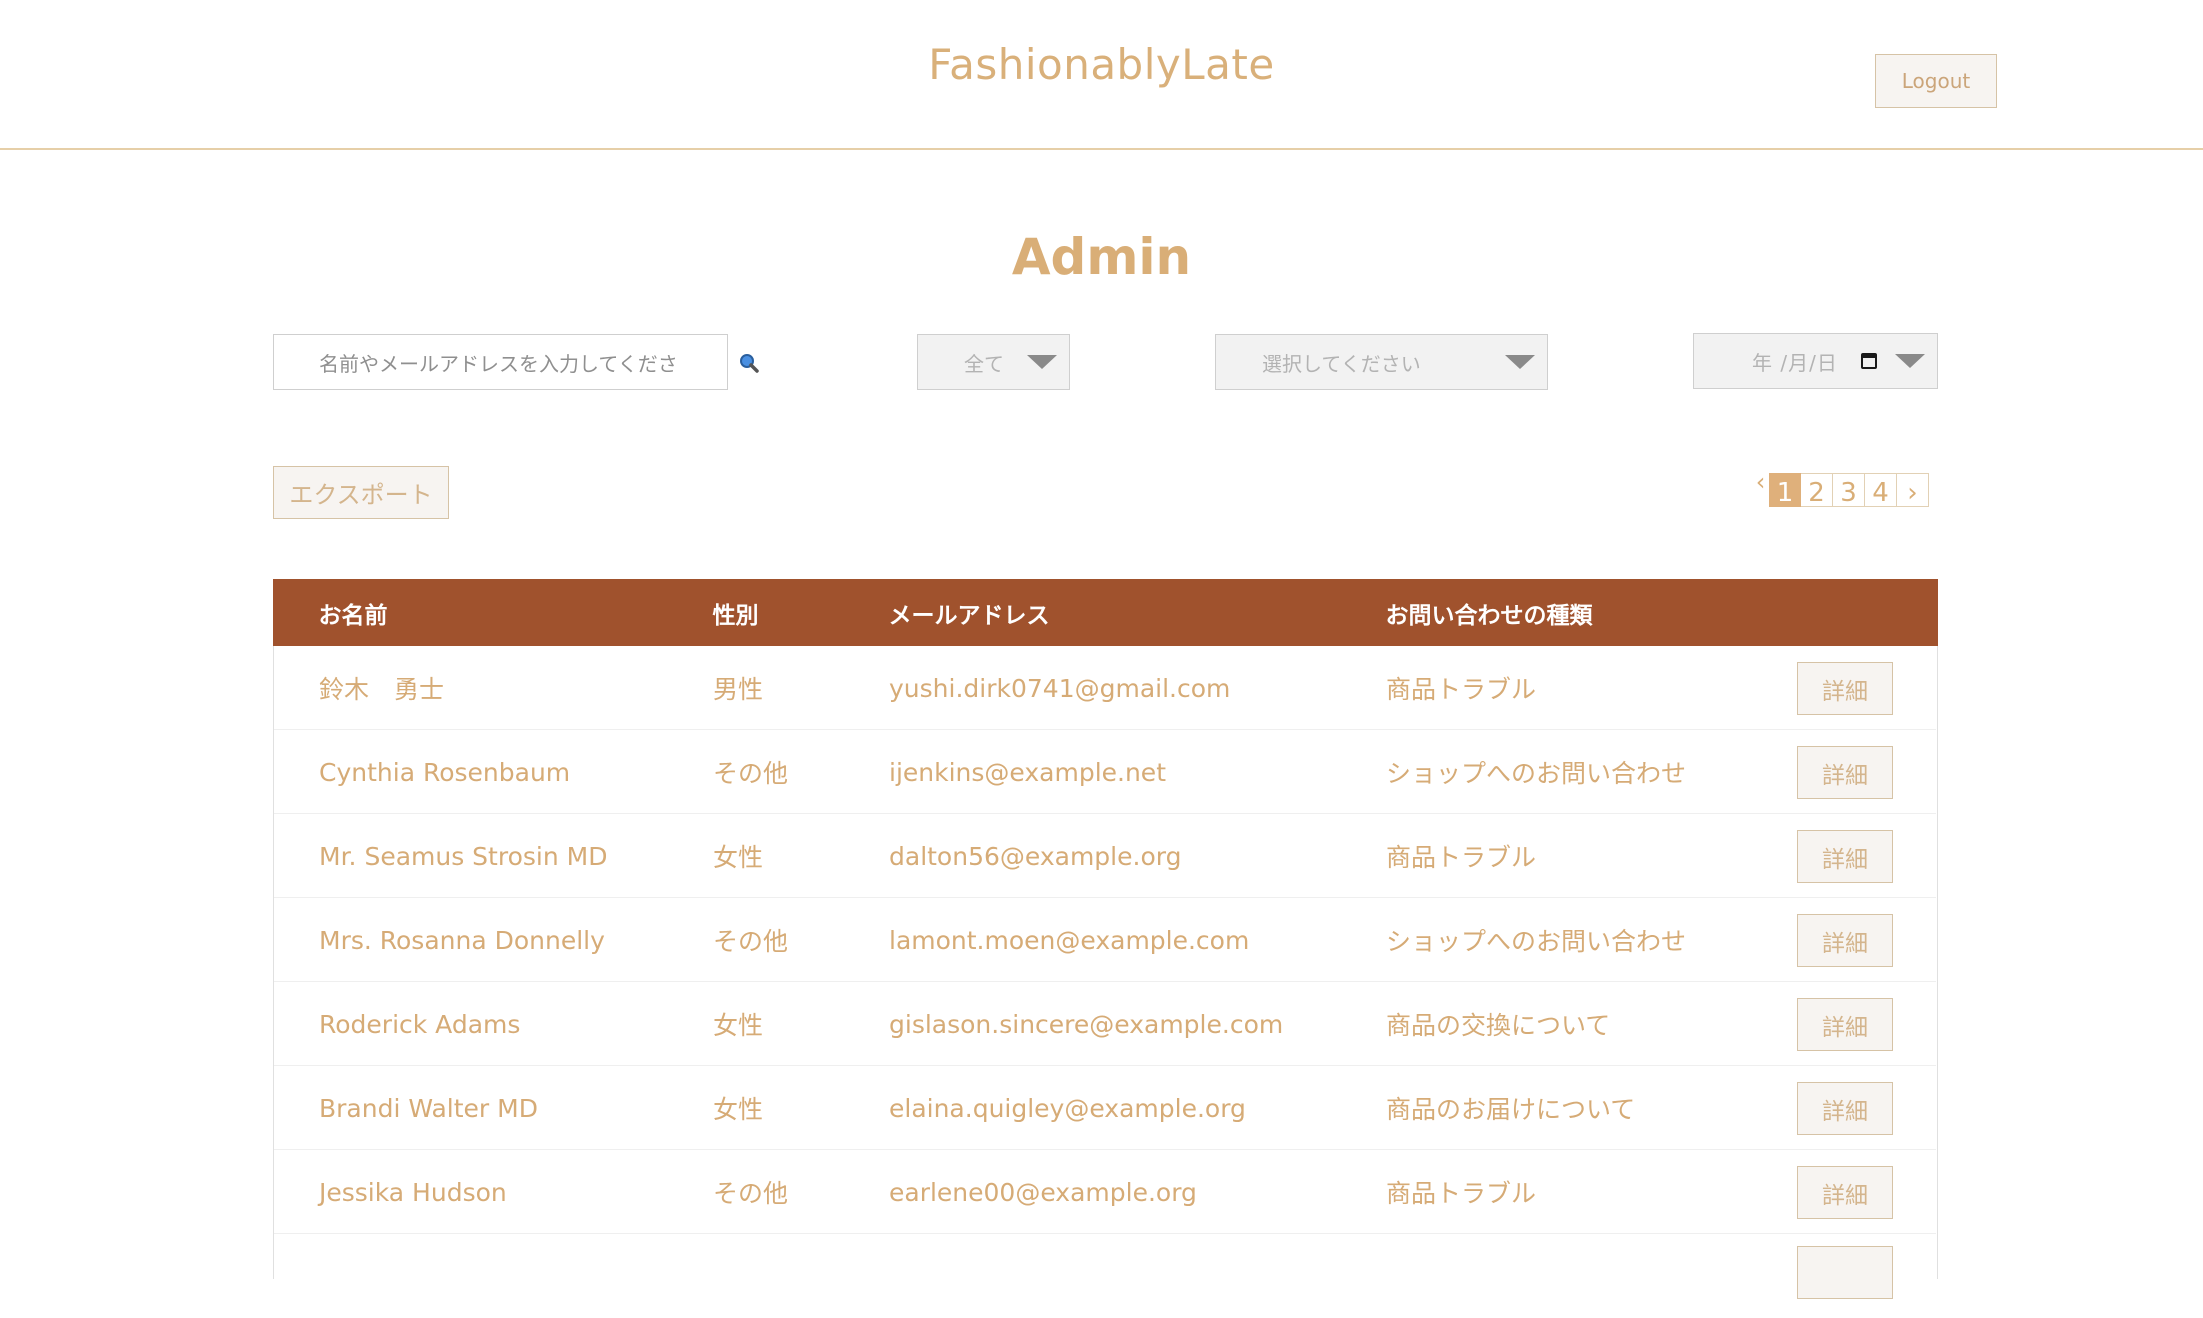 This screenshot has height=1318, width=2203. What do you see at coordinates (1027, 772) in the screenshot?
I see `row-email: ijenkins@example.net` at bounding box center [1027, 772].